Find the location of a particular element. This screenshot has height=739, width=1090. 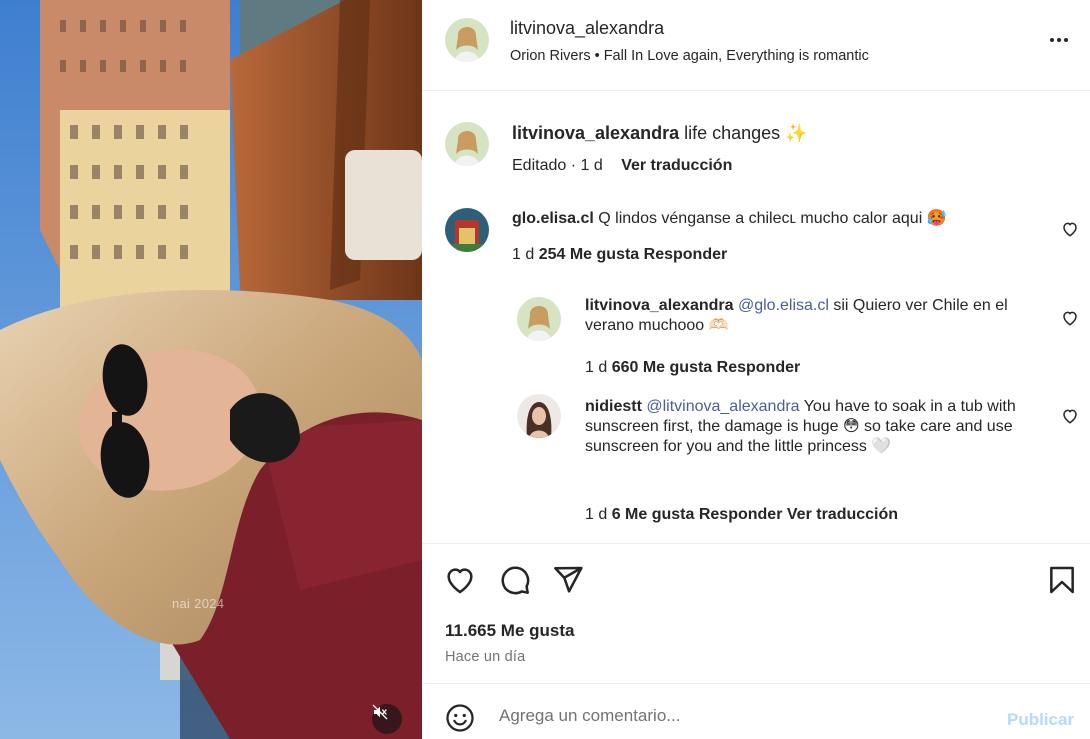

comment-meta: 1 d 6 Me gusta Responder Ver traducción is located at coordinates (741, 515).